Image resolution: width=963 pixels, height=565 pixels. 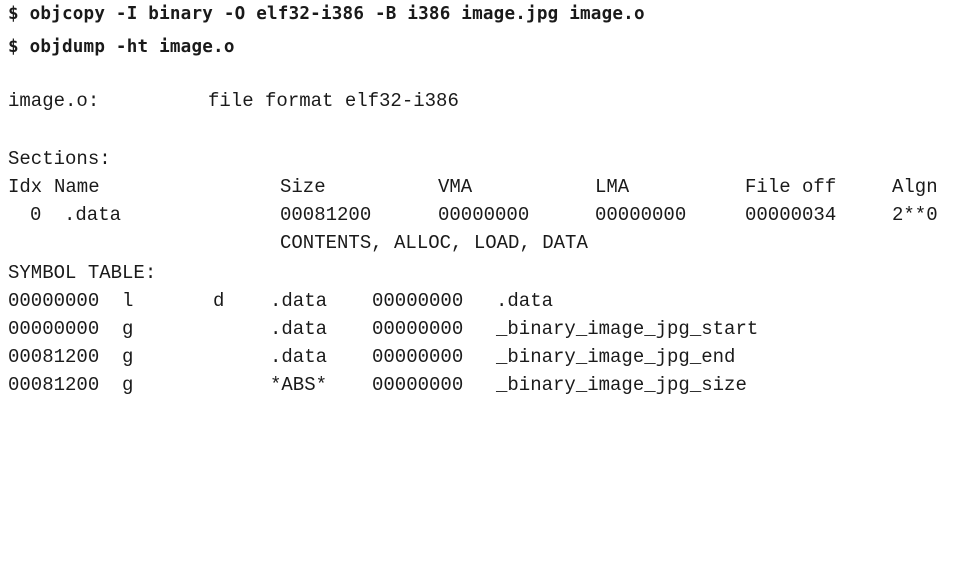 What do you see at coordinates (77, 187) in the screenshot?
I see `header-name: Name` at bounding box center [77, 187].